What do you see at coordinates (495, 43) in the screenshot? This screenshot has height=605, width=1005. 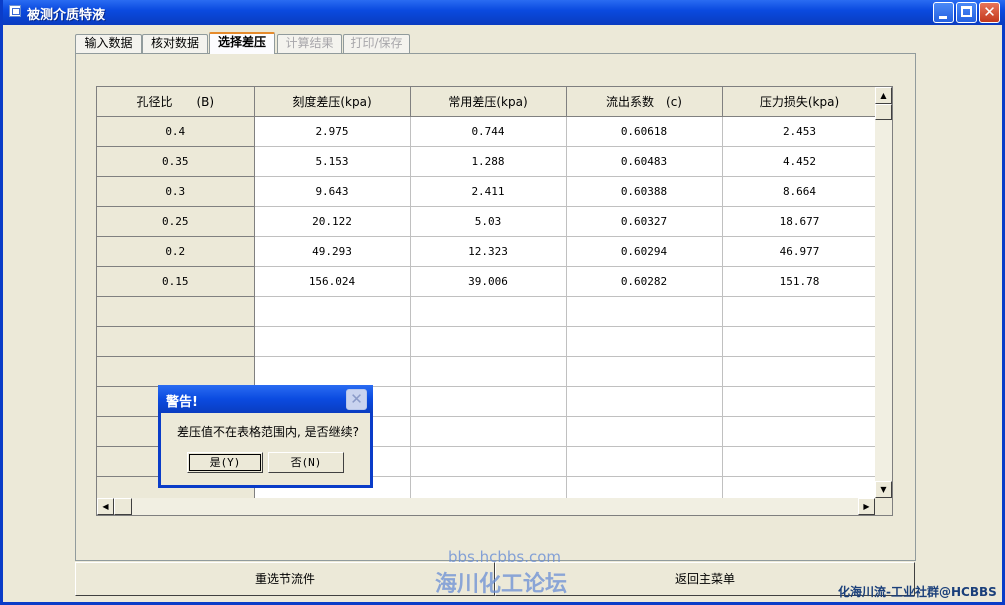 I see `tab-strip: 输入数据 核对数据 选择差压 计算结果 打印/保存` at bounding box center [495, 43].